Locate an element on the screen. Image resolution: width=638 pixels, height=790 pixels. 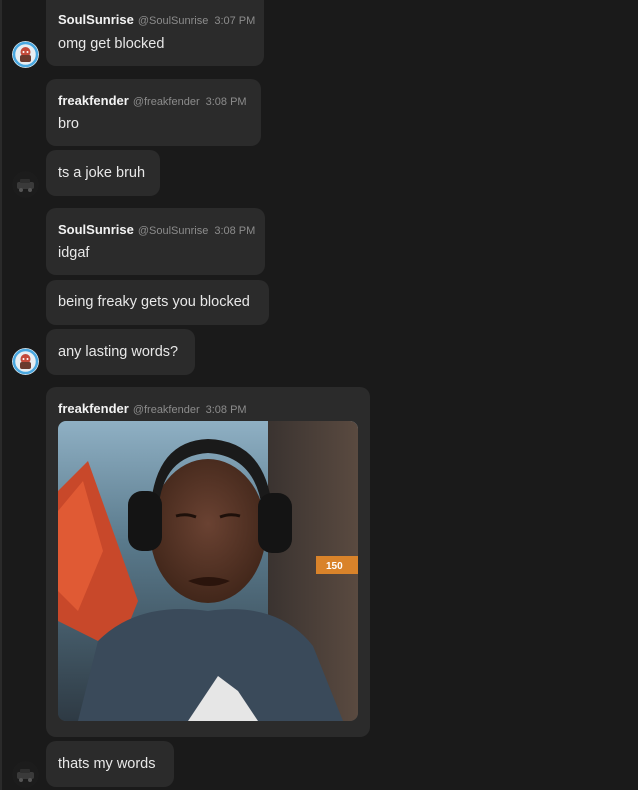
message-text: any lasting words? is located at coordinates (118, 352).